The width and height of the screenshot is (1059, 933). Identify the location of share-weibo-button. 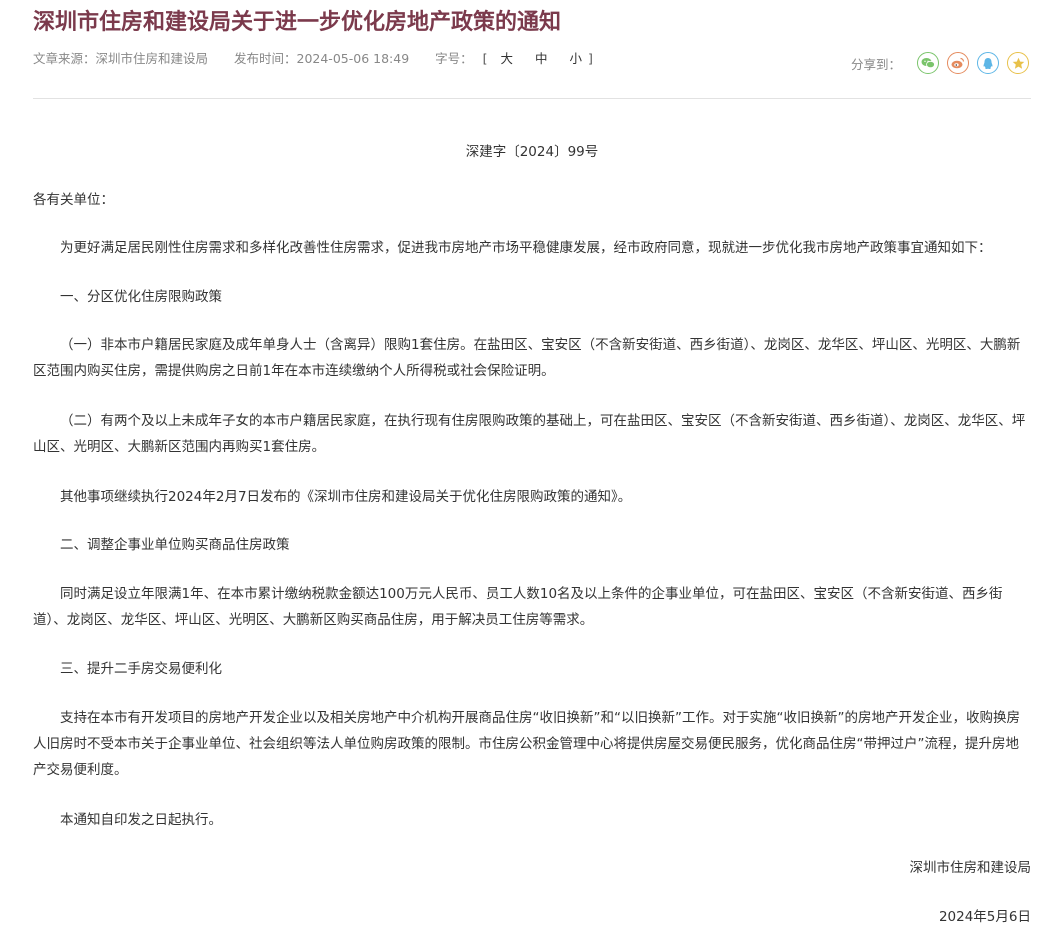
(958, 63).